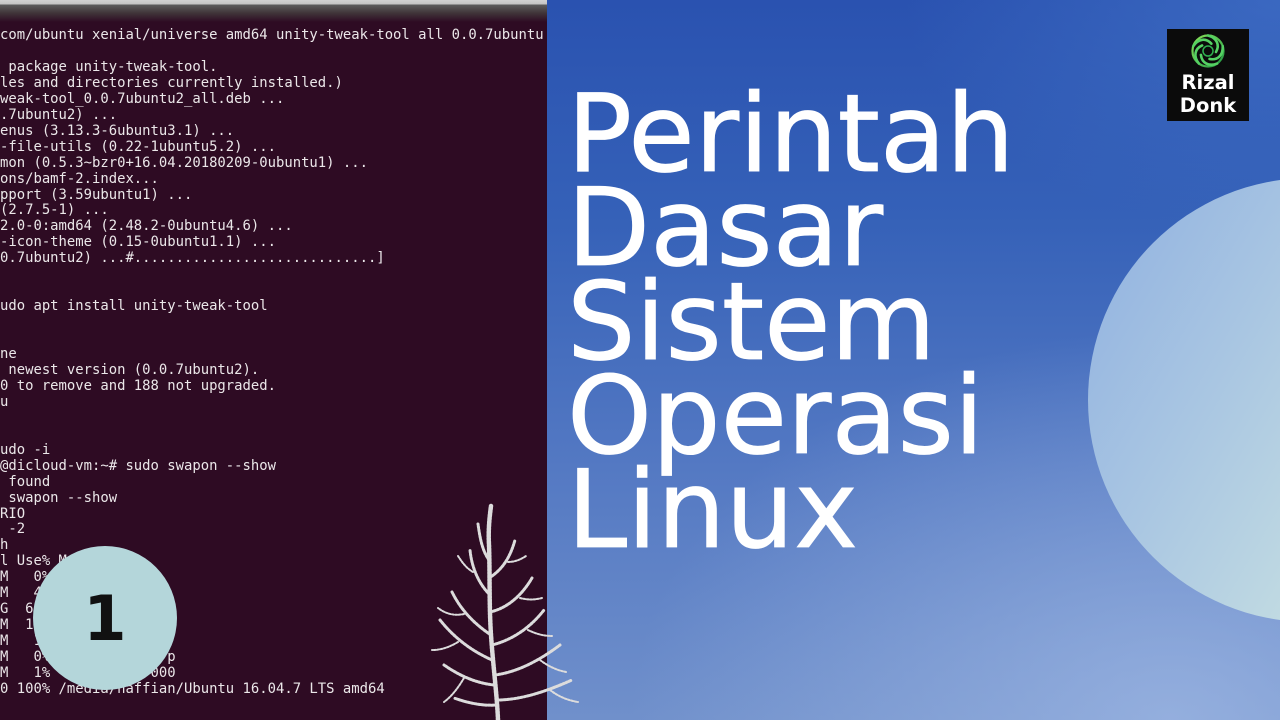  What do you see at coordinates (17, 609) in the screenshot?
I see `terminal-line: G 6` at bounding box center [17, 609].